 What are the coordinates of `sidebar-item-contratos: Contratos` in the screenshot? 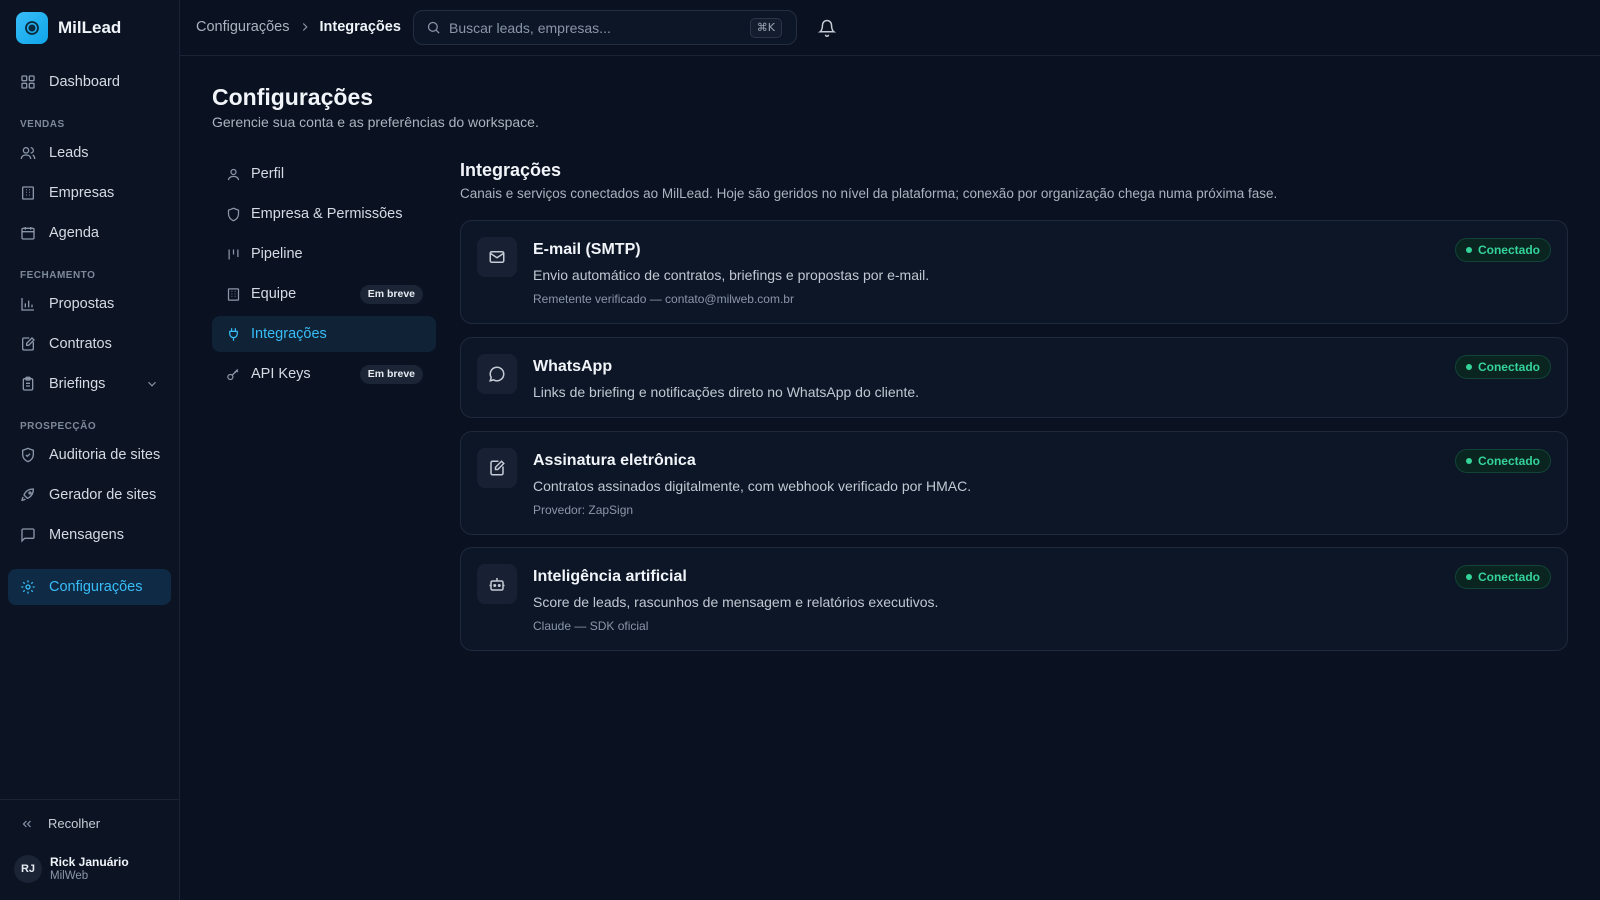 It's located at (89, 344).